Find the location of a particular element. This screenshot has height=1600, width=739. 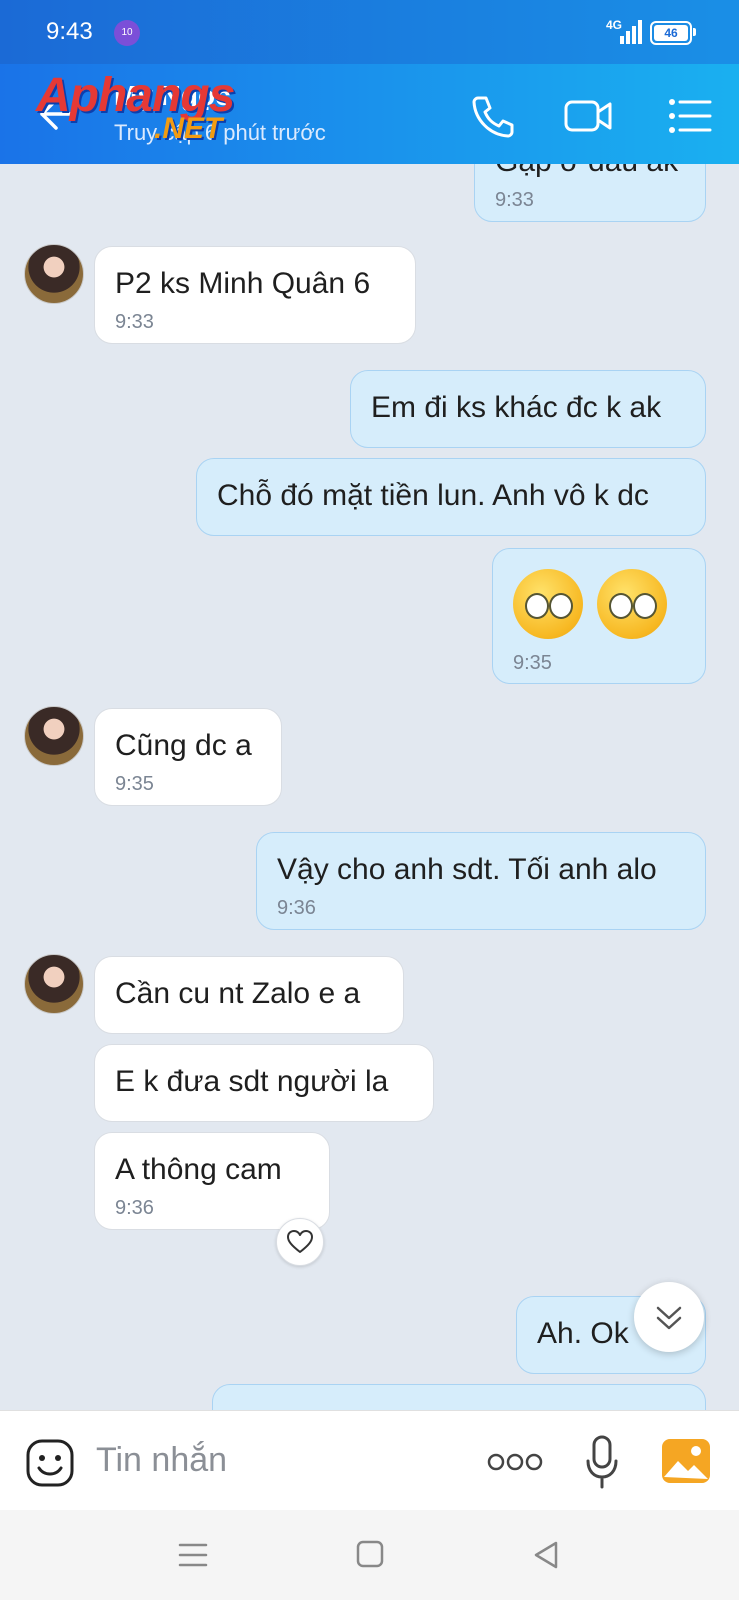

back-arrow-icon is located at coordinates (58, 114).